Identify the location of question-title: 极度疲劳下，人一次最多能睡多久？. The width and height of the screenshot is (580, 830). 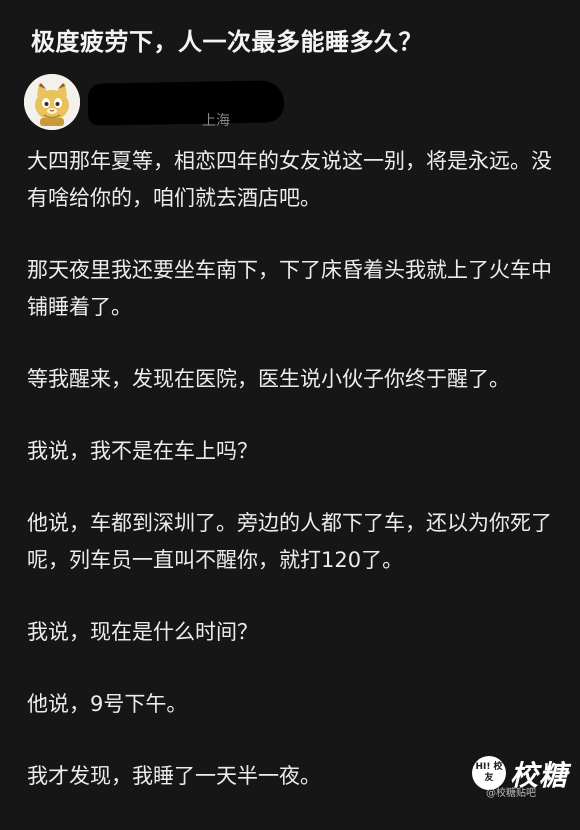
(227, 42).